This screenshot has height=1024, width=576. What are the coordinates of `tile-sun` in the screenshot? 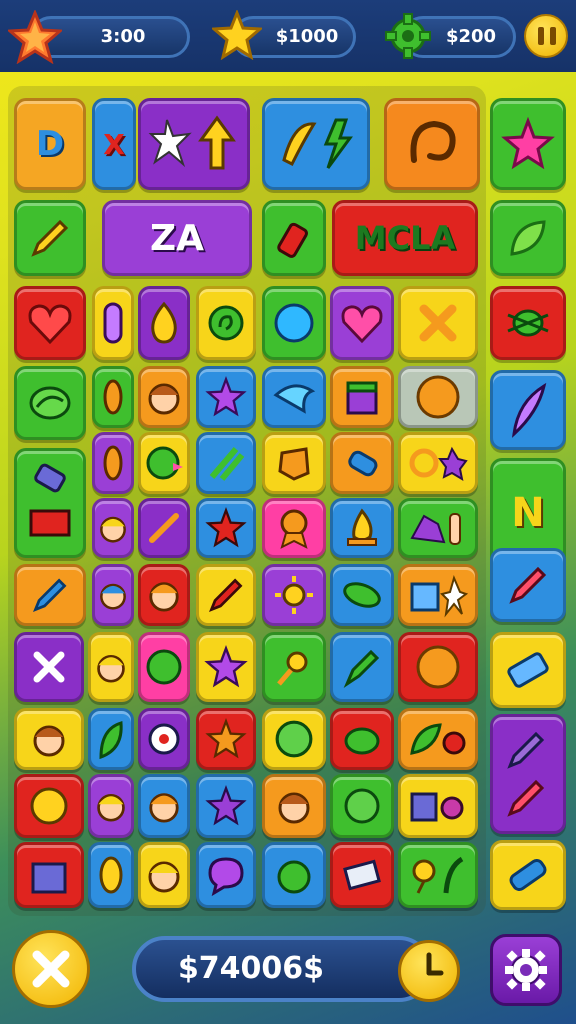 It's located at (294, 595).